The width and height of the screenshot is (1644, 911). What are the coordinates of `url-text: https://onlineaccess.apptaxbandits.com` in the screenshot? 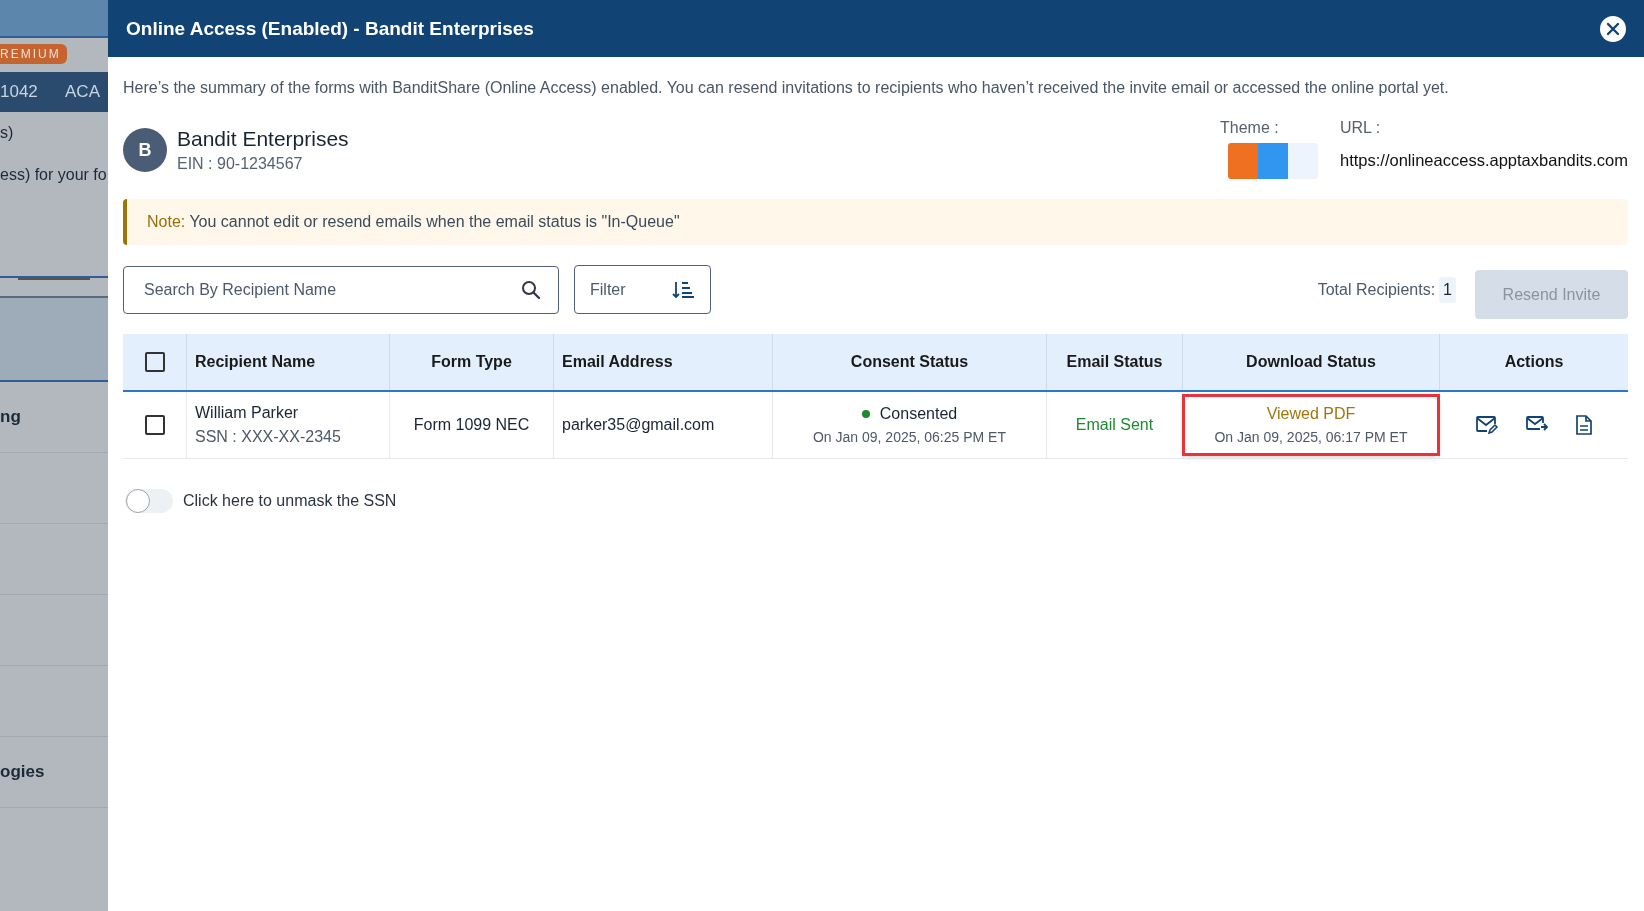 It's located at (1484, 160).